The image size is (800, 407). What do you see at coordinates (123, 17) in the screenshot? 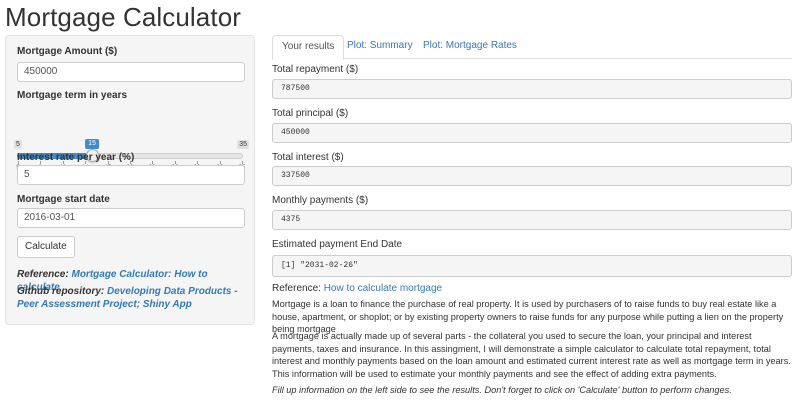
I see `page-title: Mortgage Calculator` at bounding box center [123, 17].